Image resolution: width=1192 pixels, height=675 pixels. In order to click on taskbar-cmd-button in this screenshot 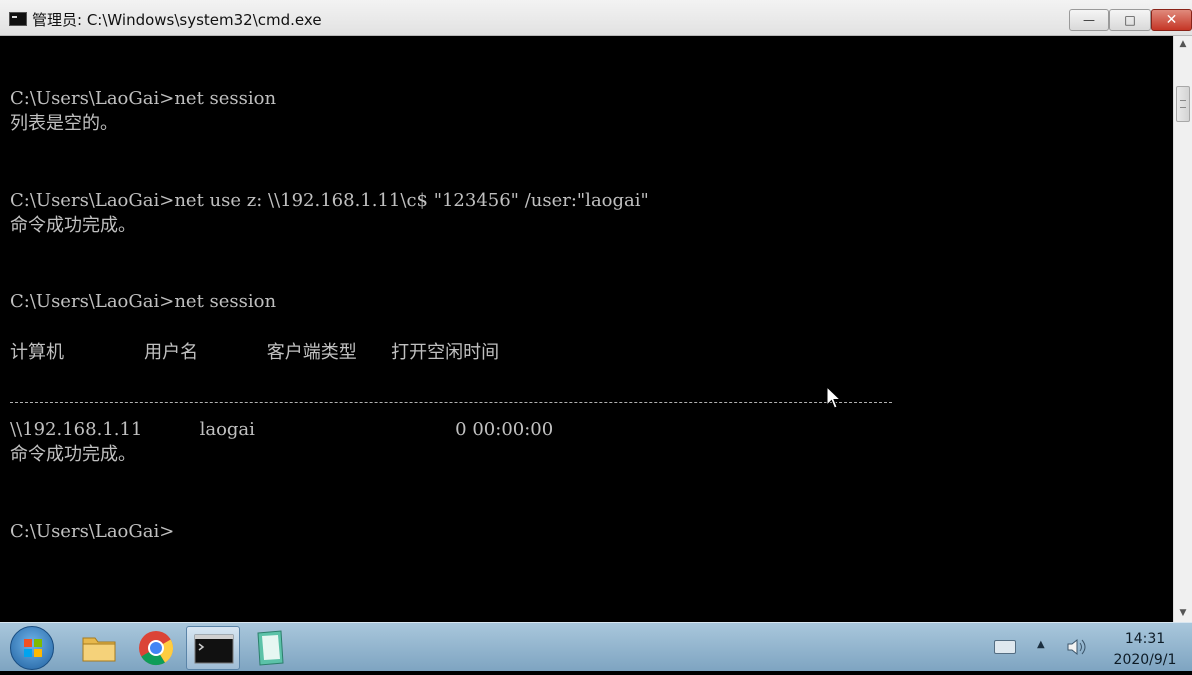, I will do `click(213, 648)`.